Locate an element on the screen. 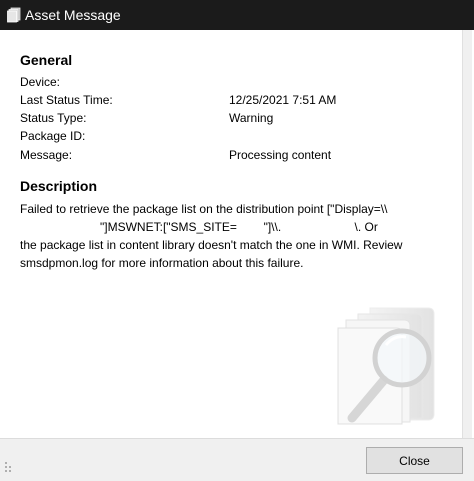  dialog-footer: Close is located at coordinates (237, 459).